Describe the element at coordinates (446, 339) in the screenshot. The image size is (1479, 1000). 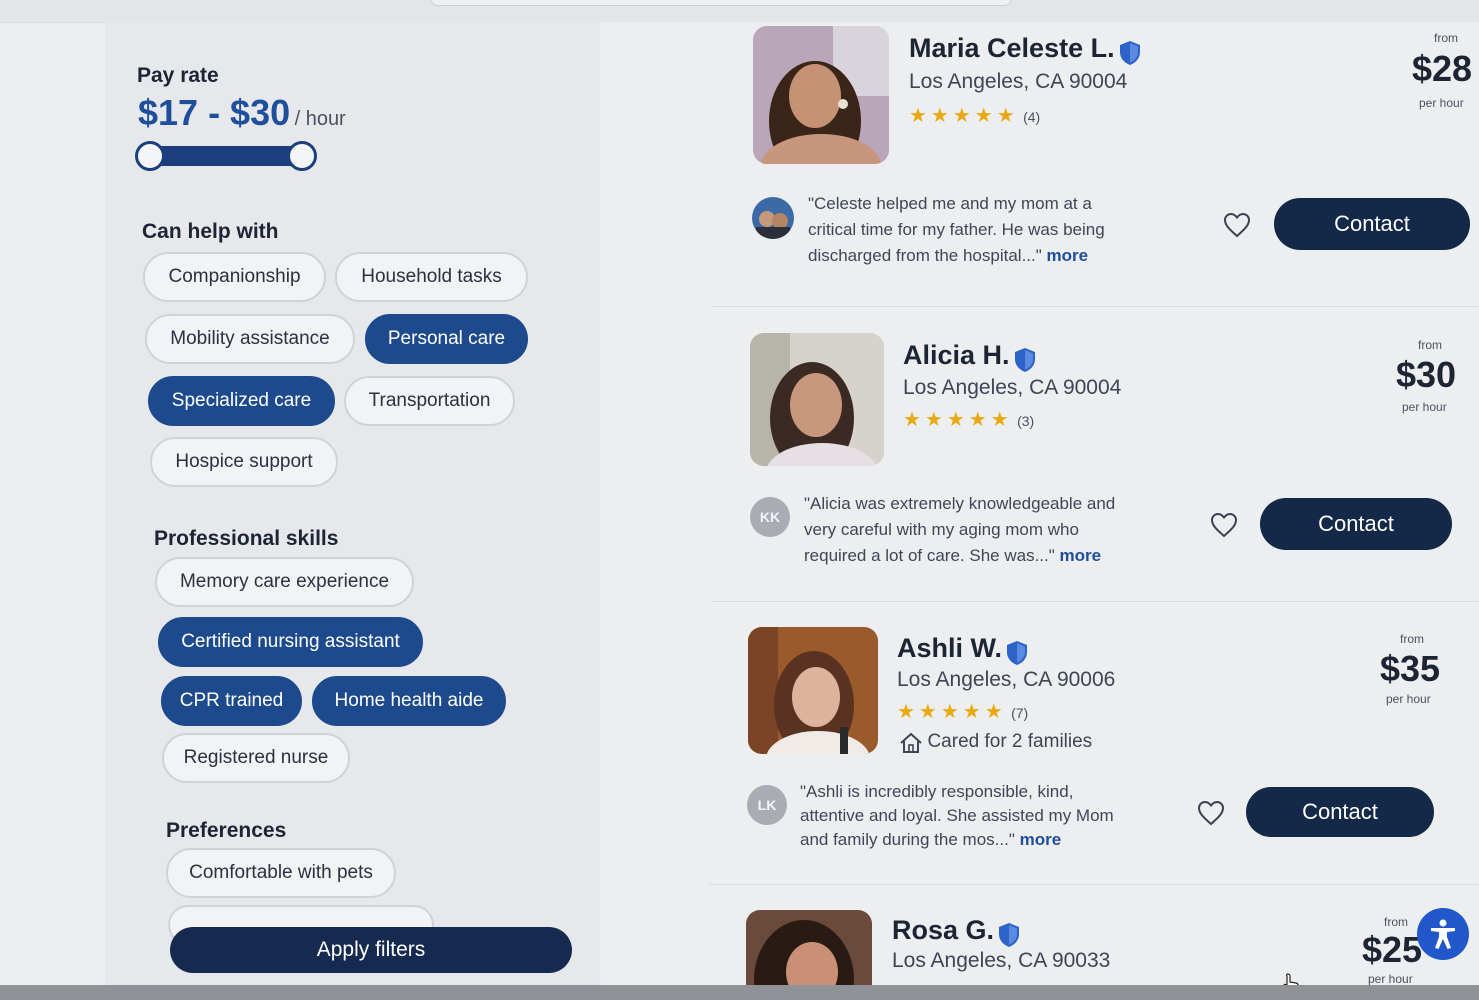
I see `chip-personal-care: Personal care` at that location.